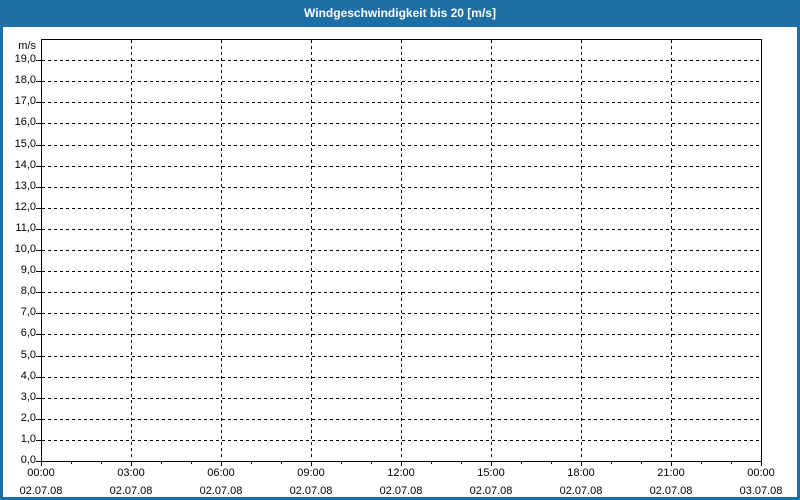  What do you see at coordinates (28, 418) in the screenshot?
I see `y-axis-tick-label: 2,0` at bounding box center [28, 418].